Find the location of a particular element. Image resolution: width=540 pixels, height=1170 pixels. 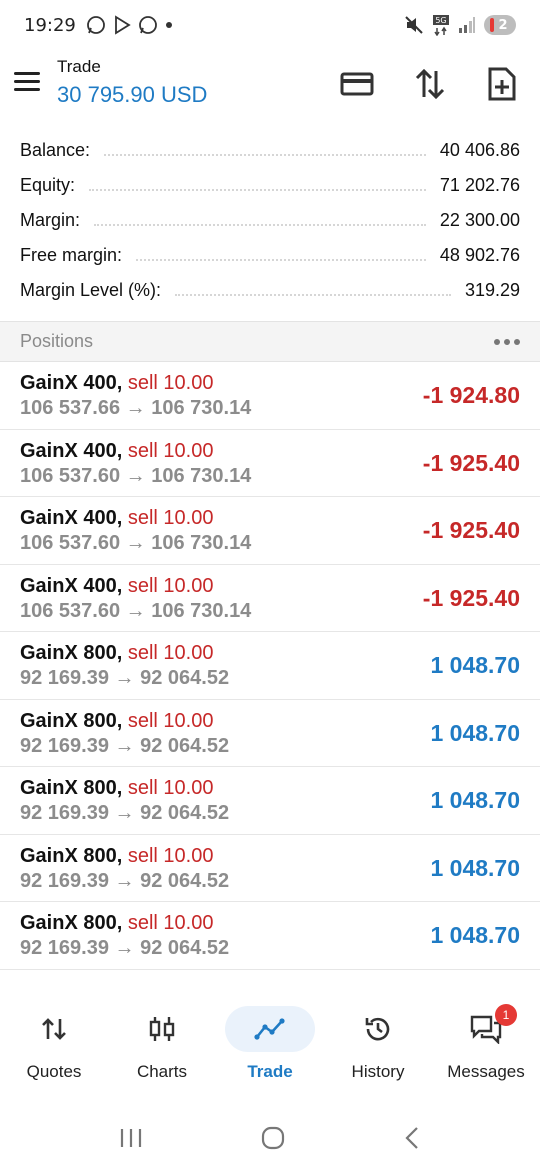

summary-row-margin-level: Margin Level (%): 319.29 is located at coordinates (270, 290).